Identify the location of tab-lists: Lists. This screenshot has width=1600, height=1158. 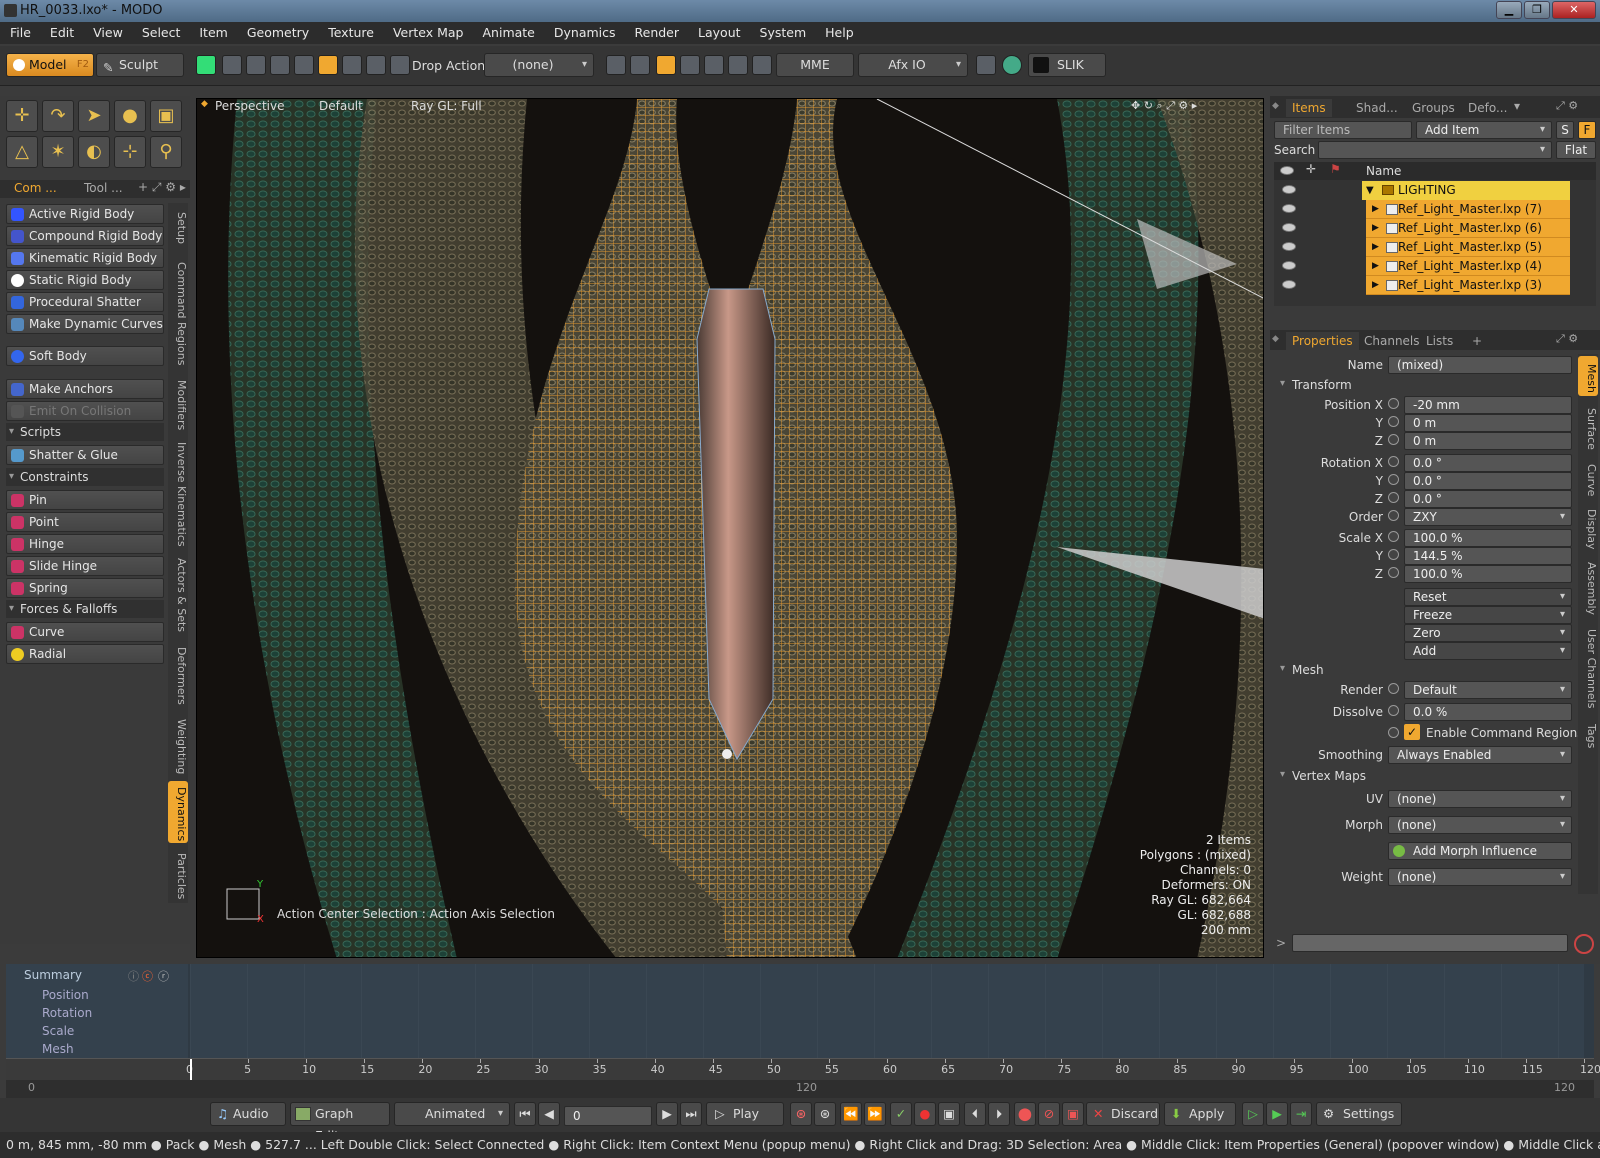
(1439, 341).